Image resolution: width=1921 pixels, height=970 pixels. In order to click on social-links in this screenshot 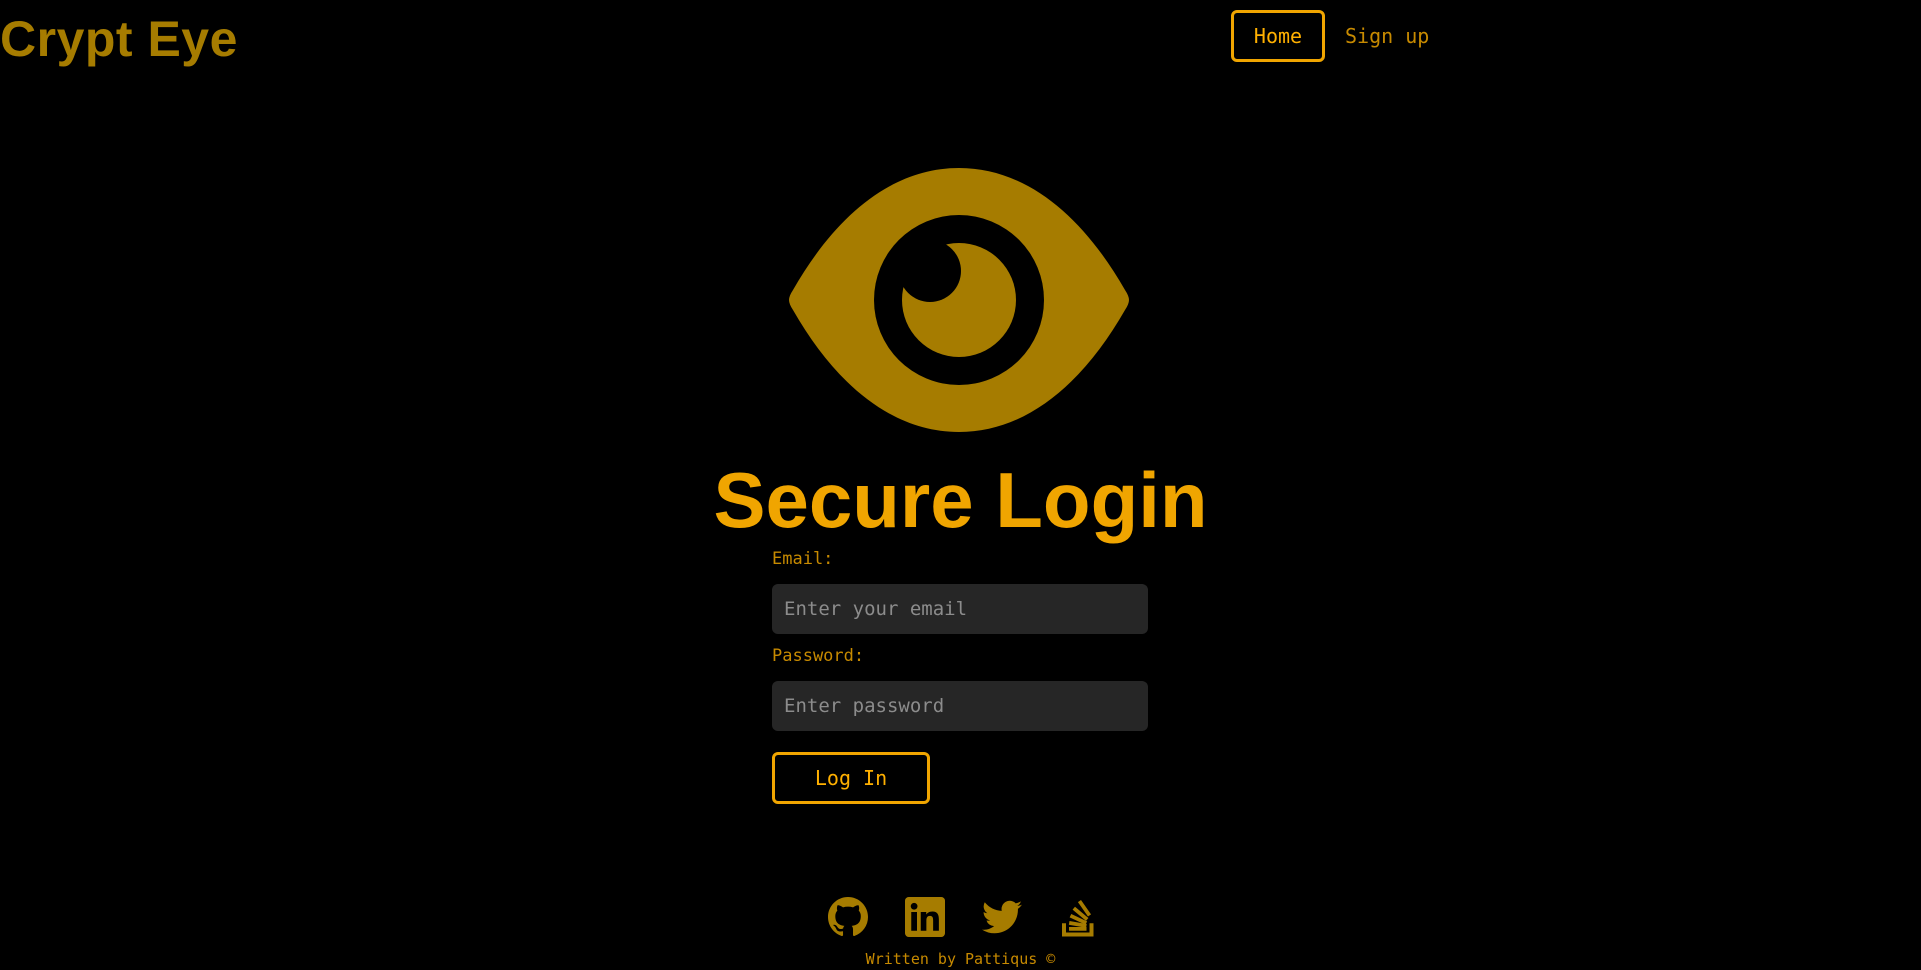, I will do `click(963, 917)`.